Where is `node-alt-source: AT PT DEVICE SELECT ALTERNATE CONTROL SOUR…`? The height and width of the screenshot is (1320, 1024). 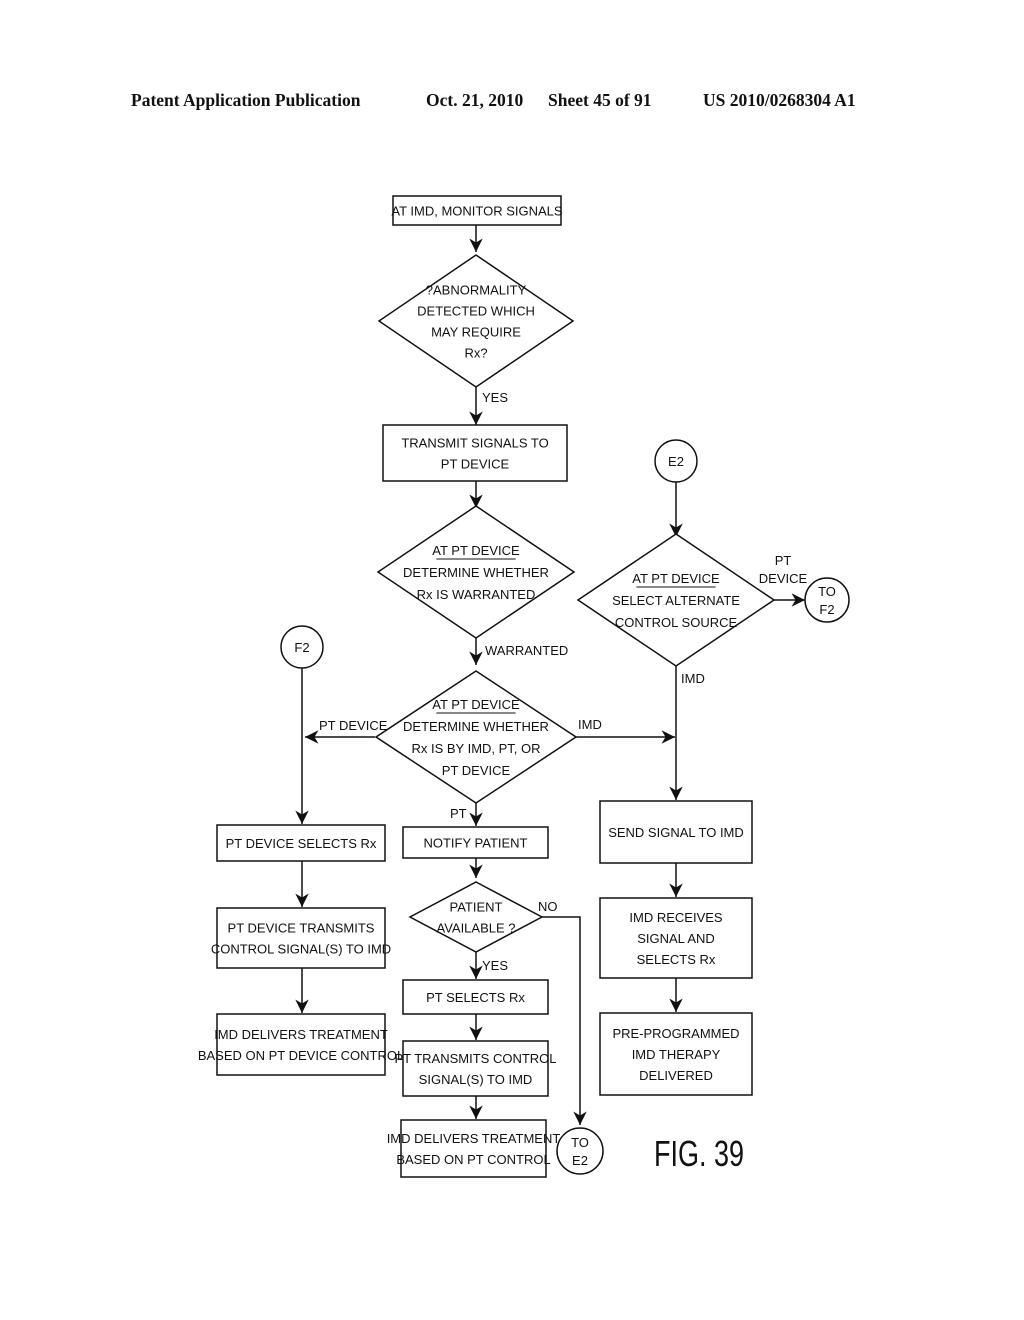 node-alt-source: AT PT DEVICE SELECT ALTERNATE CONTROL SOUR… is located at coordinates (676, 600).